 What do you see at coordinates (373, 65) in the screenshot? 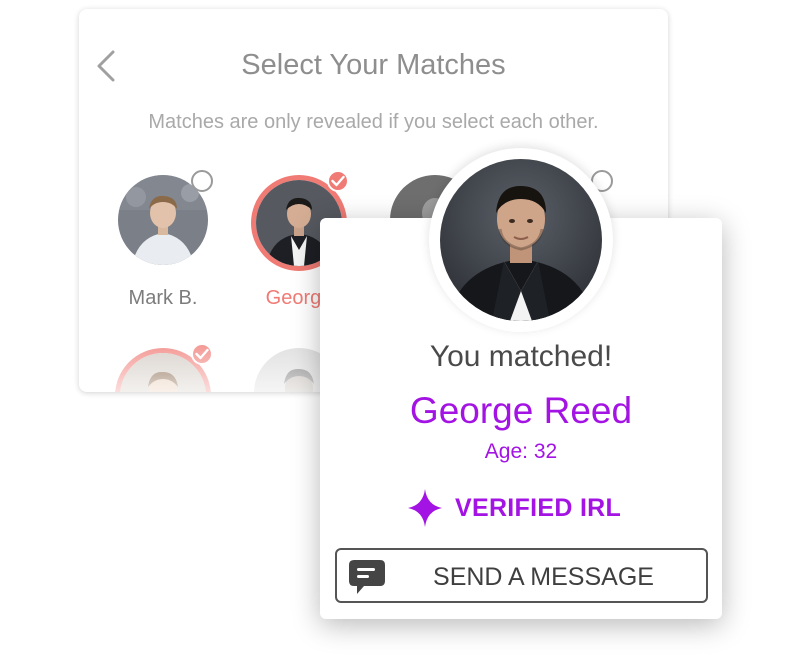
I see `page-title: Select Your Matches` at bounding box center [373, 65].